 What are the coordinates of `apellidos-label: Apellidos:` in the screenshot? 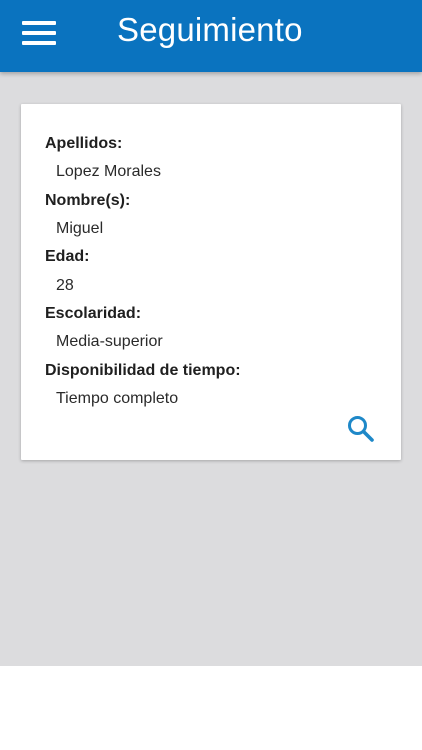 It's located at (84, 143).